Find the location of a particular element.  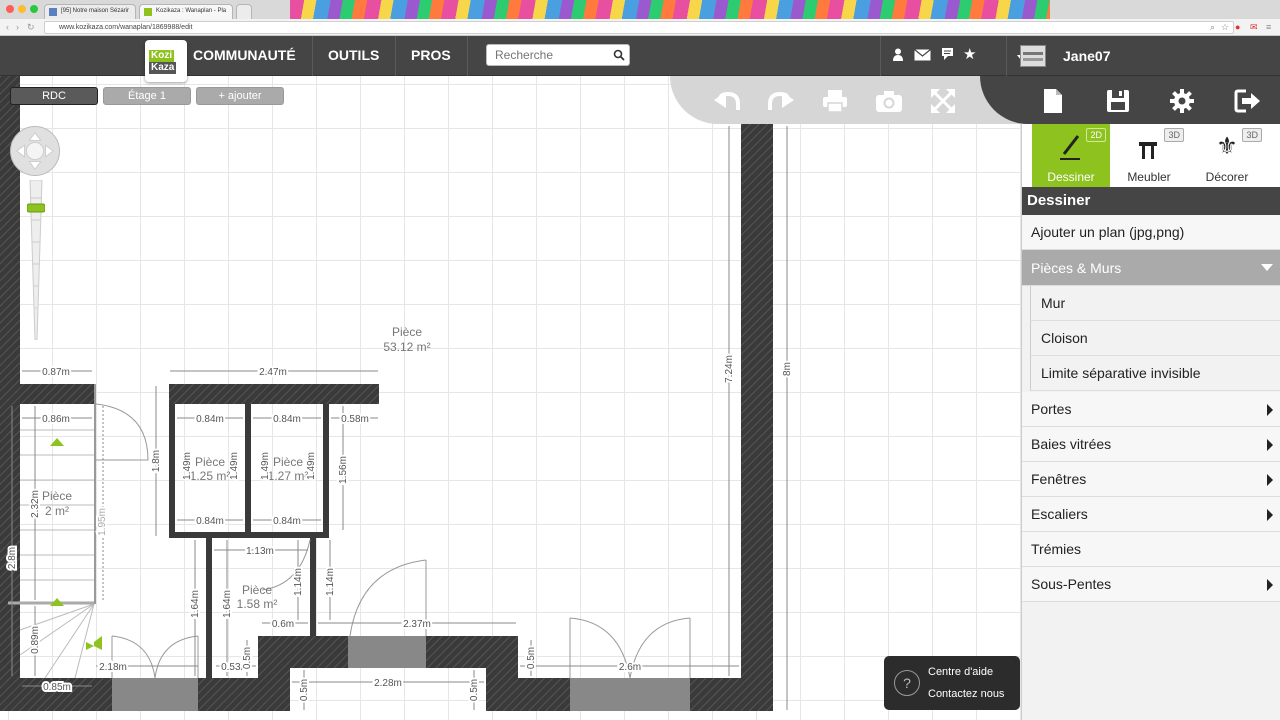

fullscreen-icon is located at coordinates (943, 101).